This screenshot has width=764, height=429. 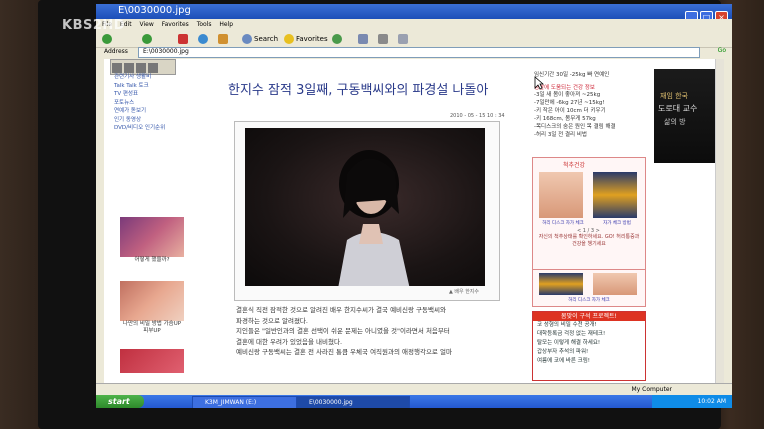 I want to click on promo-link: 갑상부자 추석의 파워!, so click(x=591, y=352).